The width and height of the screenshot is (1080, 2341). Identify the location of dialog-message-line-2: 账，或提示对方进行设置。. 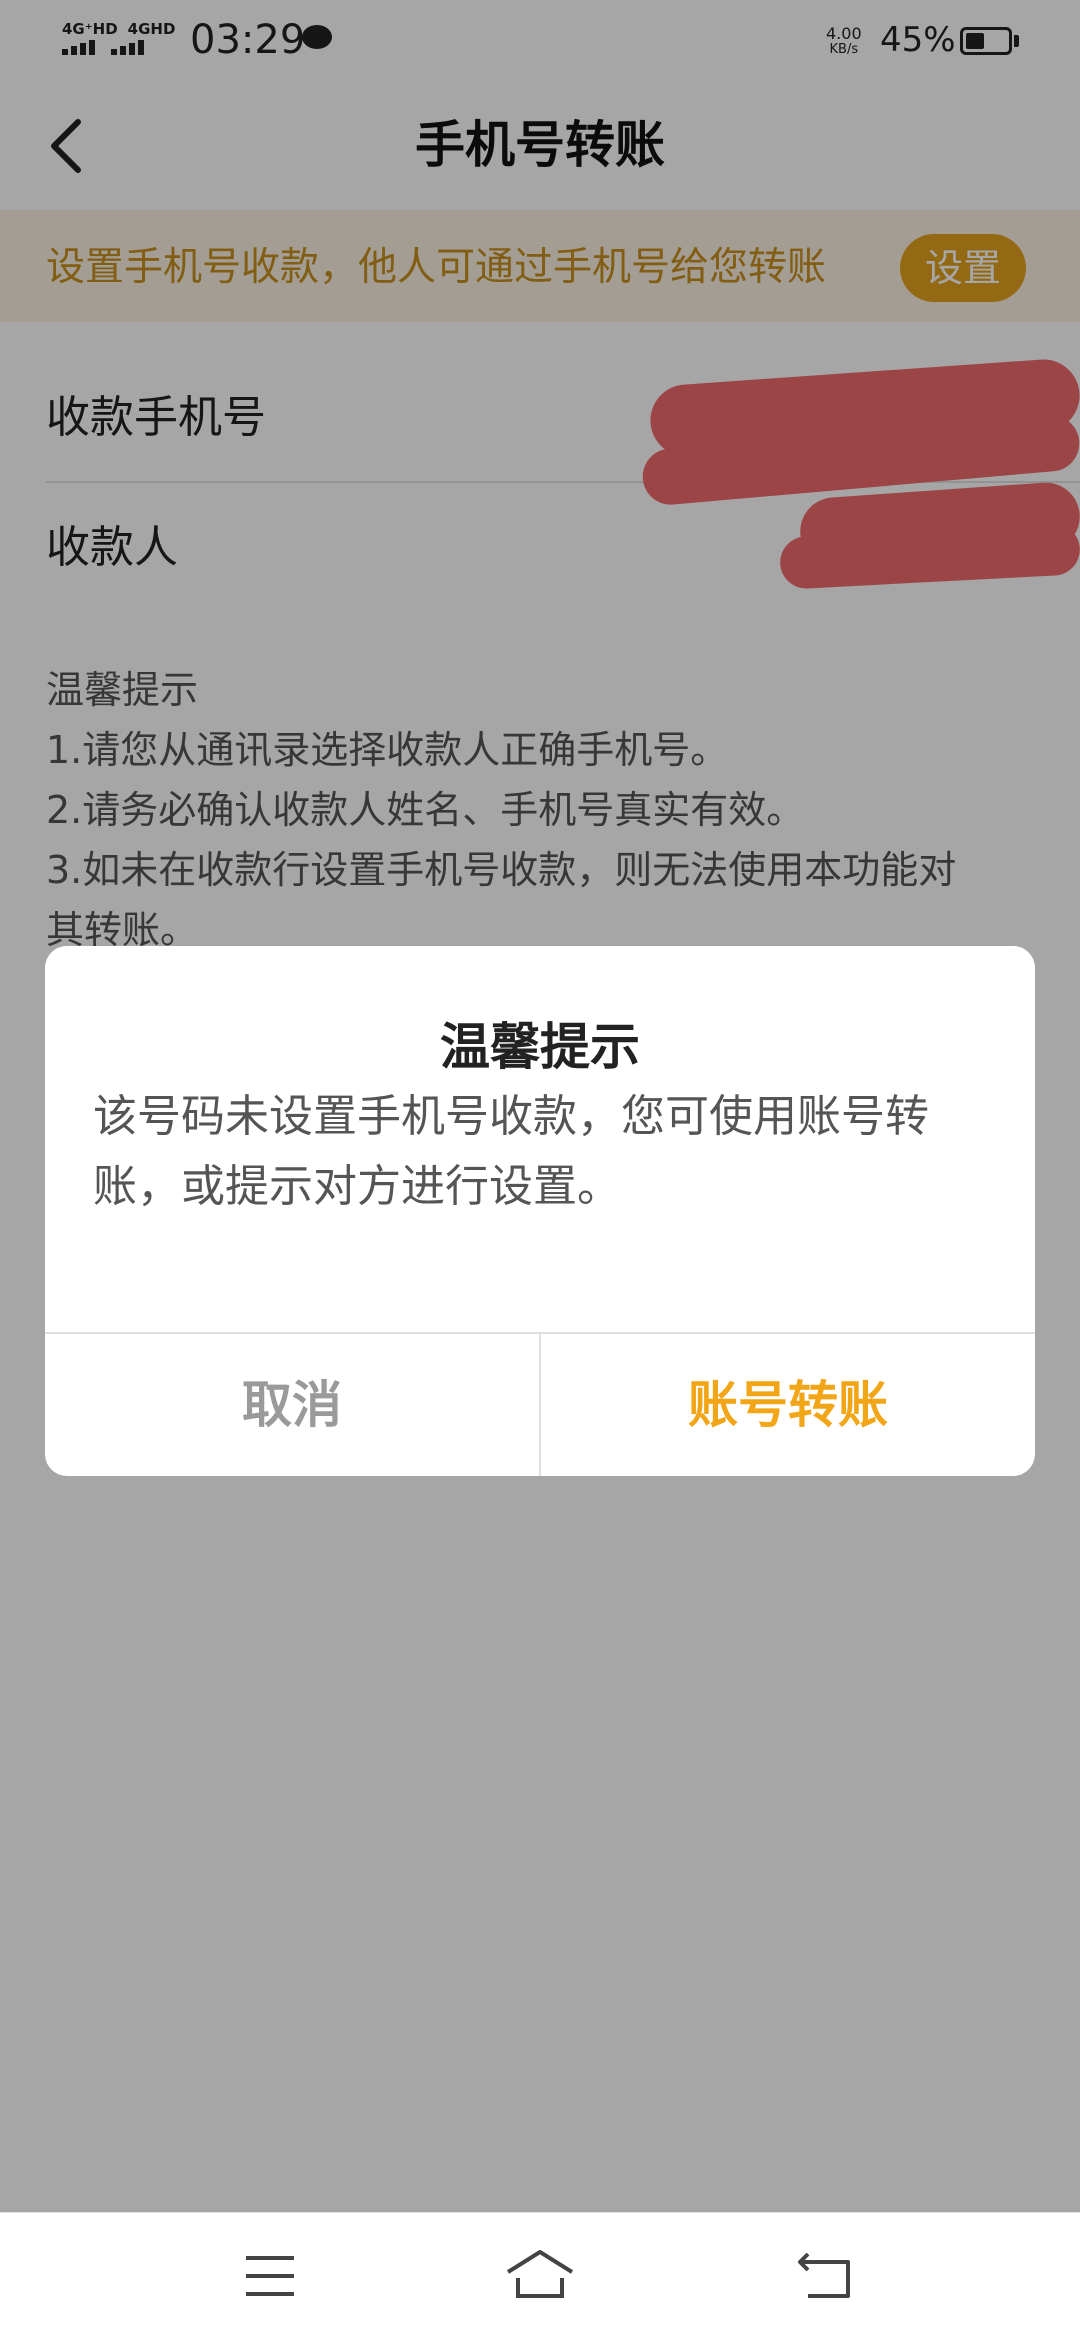
(357, 1186).